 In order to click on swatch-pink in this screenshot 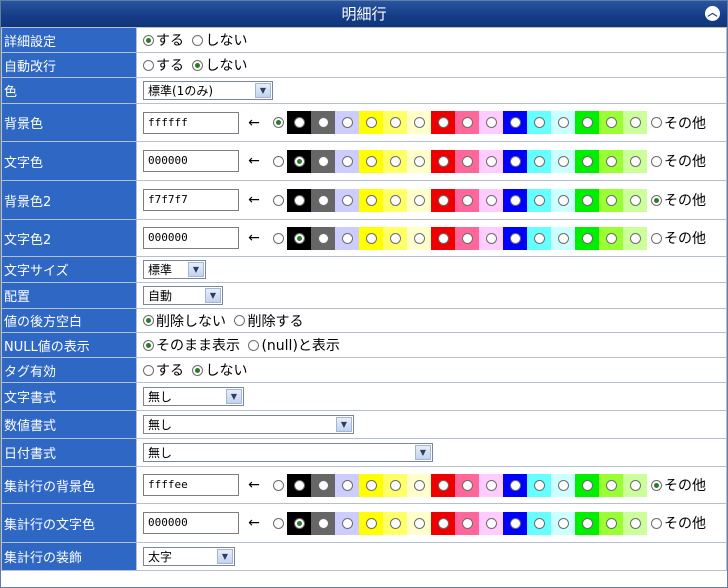, I will do `click(467, 161)`.